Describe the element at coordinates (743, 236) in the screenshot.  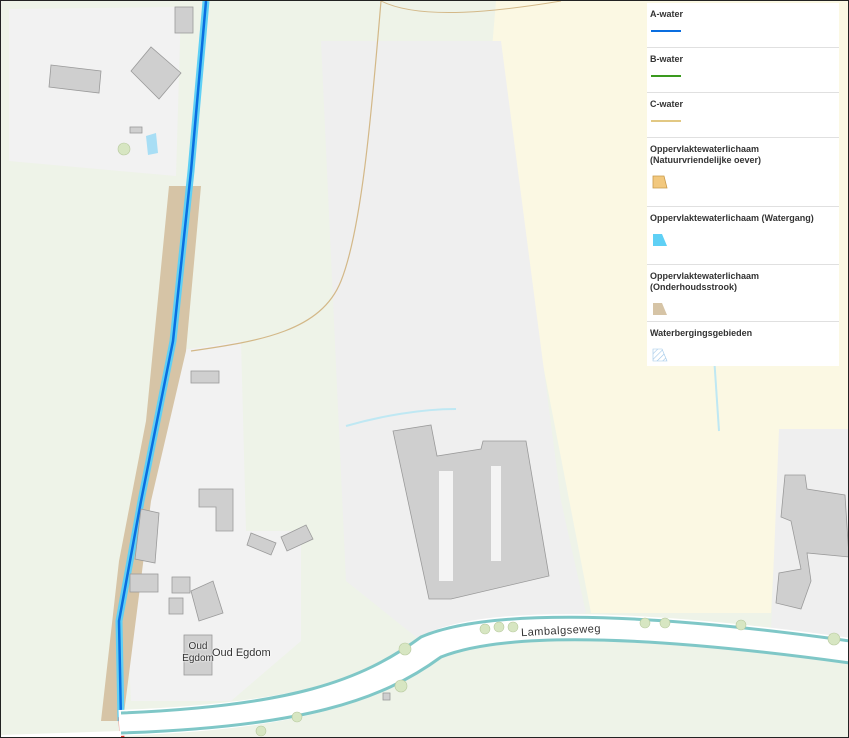
I see `legend-item-watergang: Oppervlaktewaterlichaam (Watergang)` at that location.